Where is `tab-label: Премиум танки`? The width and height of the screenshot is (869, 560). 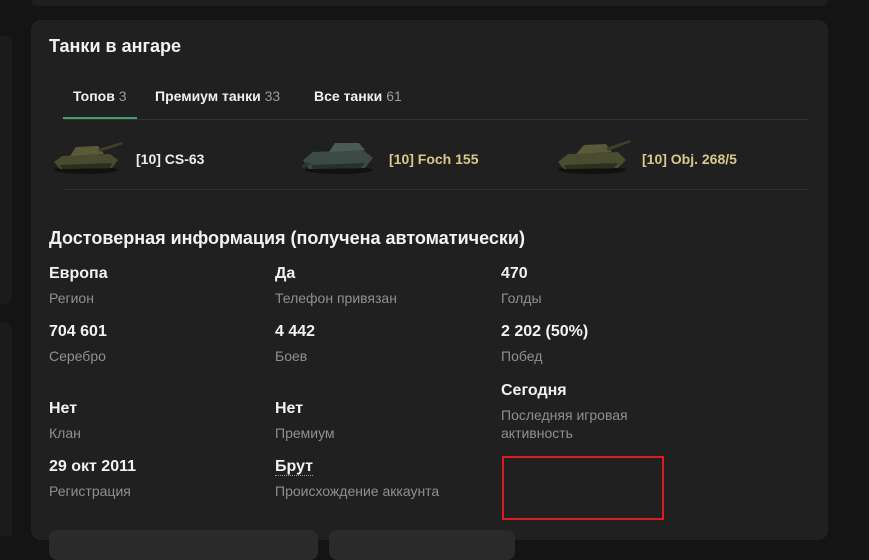
tab-label: Премиум танки is located at coordinates (208, 96).